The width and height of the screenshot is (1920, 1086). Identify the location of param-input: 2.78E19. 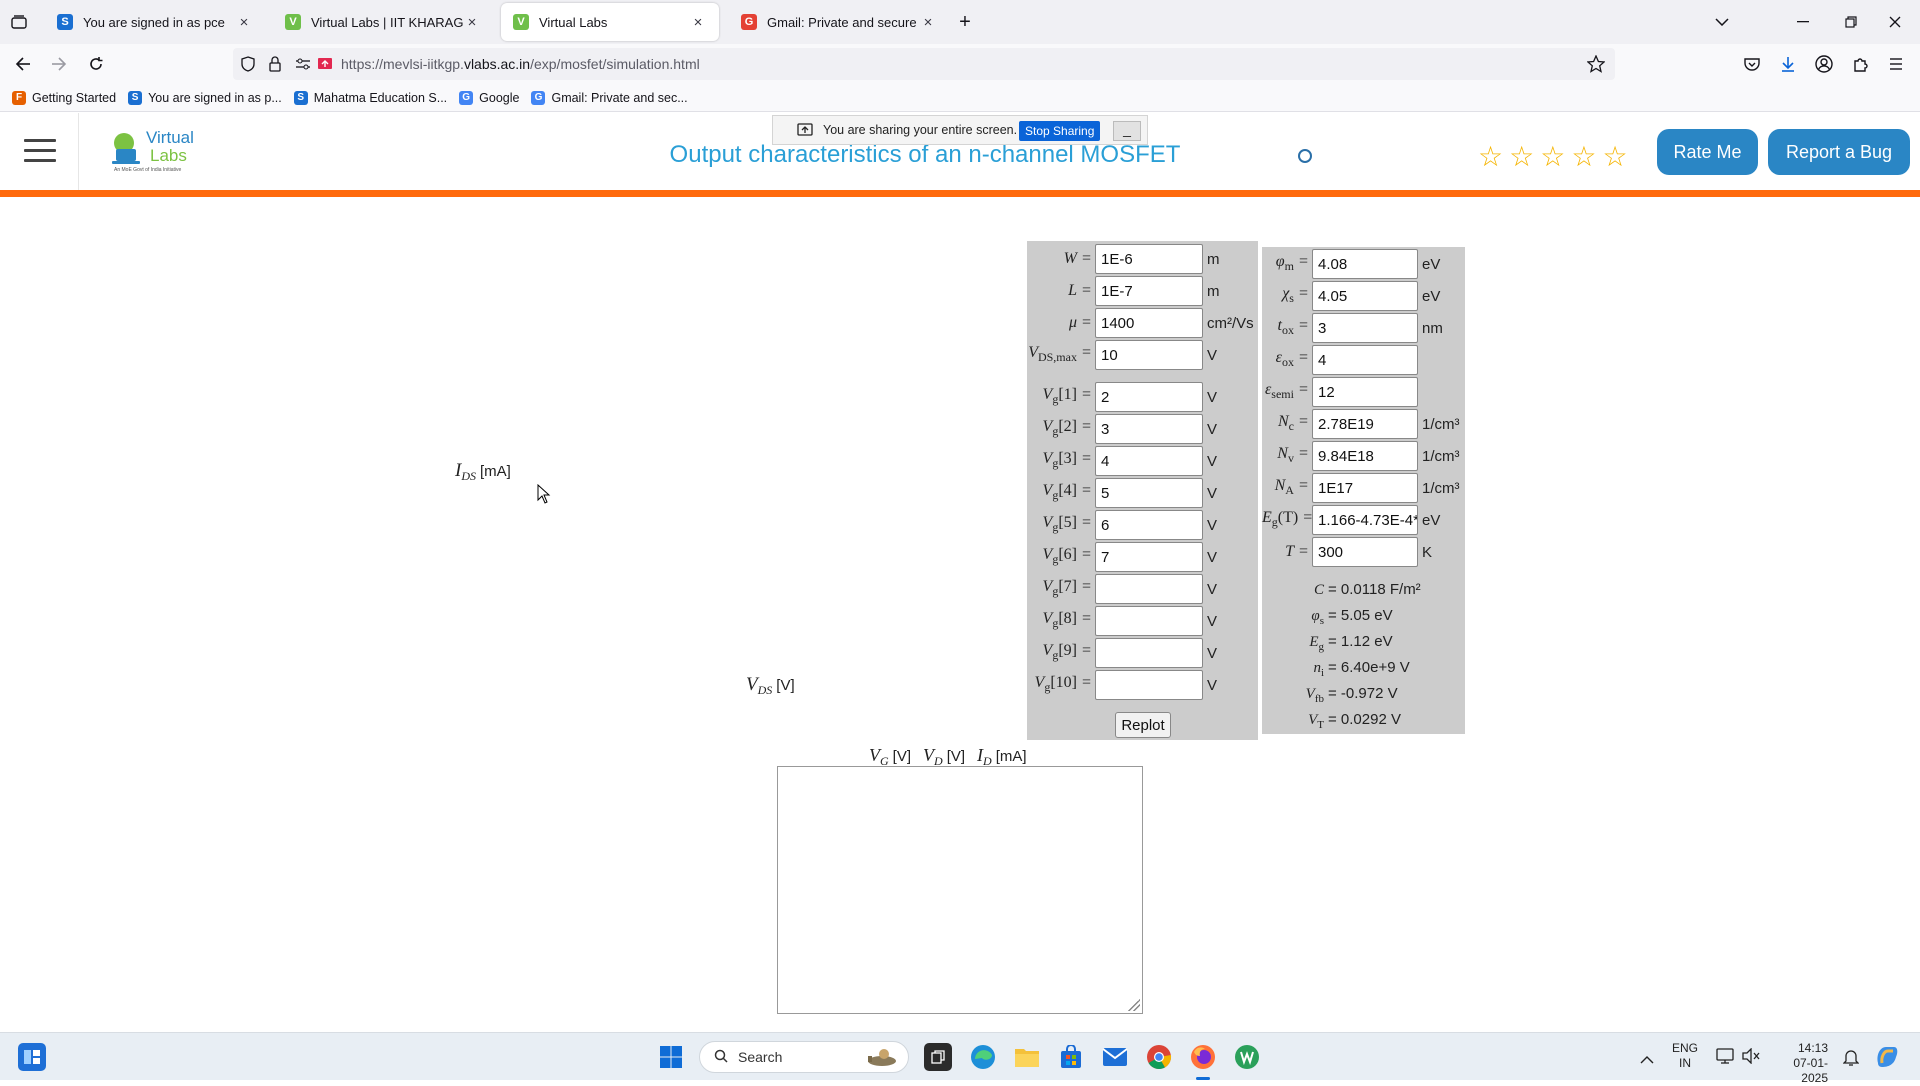
(1365, 424).